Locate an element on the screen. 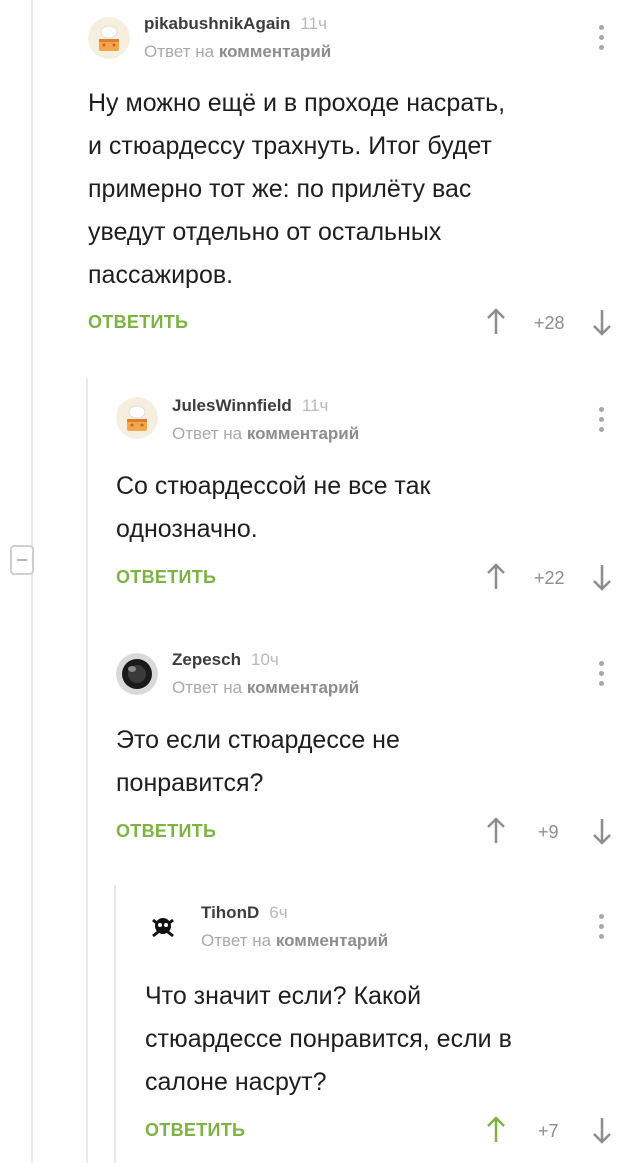 Image resolution: width=640 pixels, height=1163 pixels. comment-text: Со стюардессой не все так однозначно. is located at coordinates (273, 507).